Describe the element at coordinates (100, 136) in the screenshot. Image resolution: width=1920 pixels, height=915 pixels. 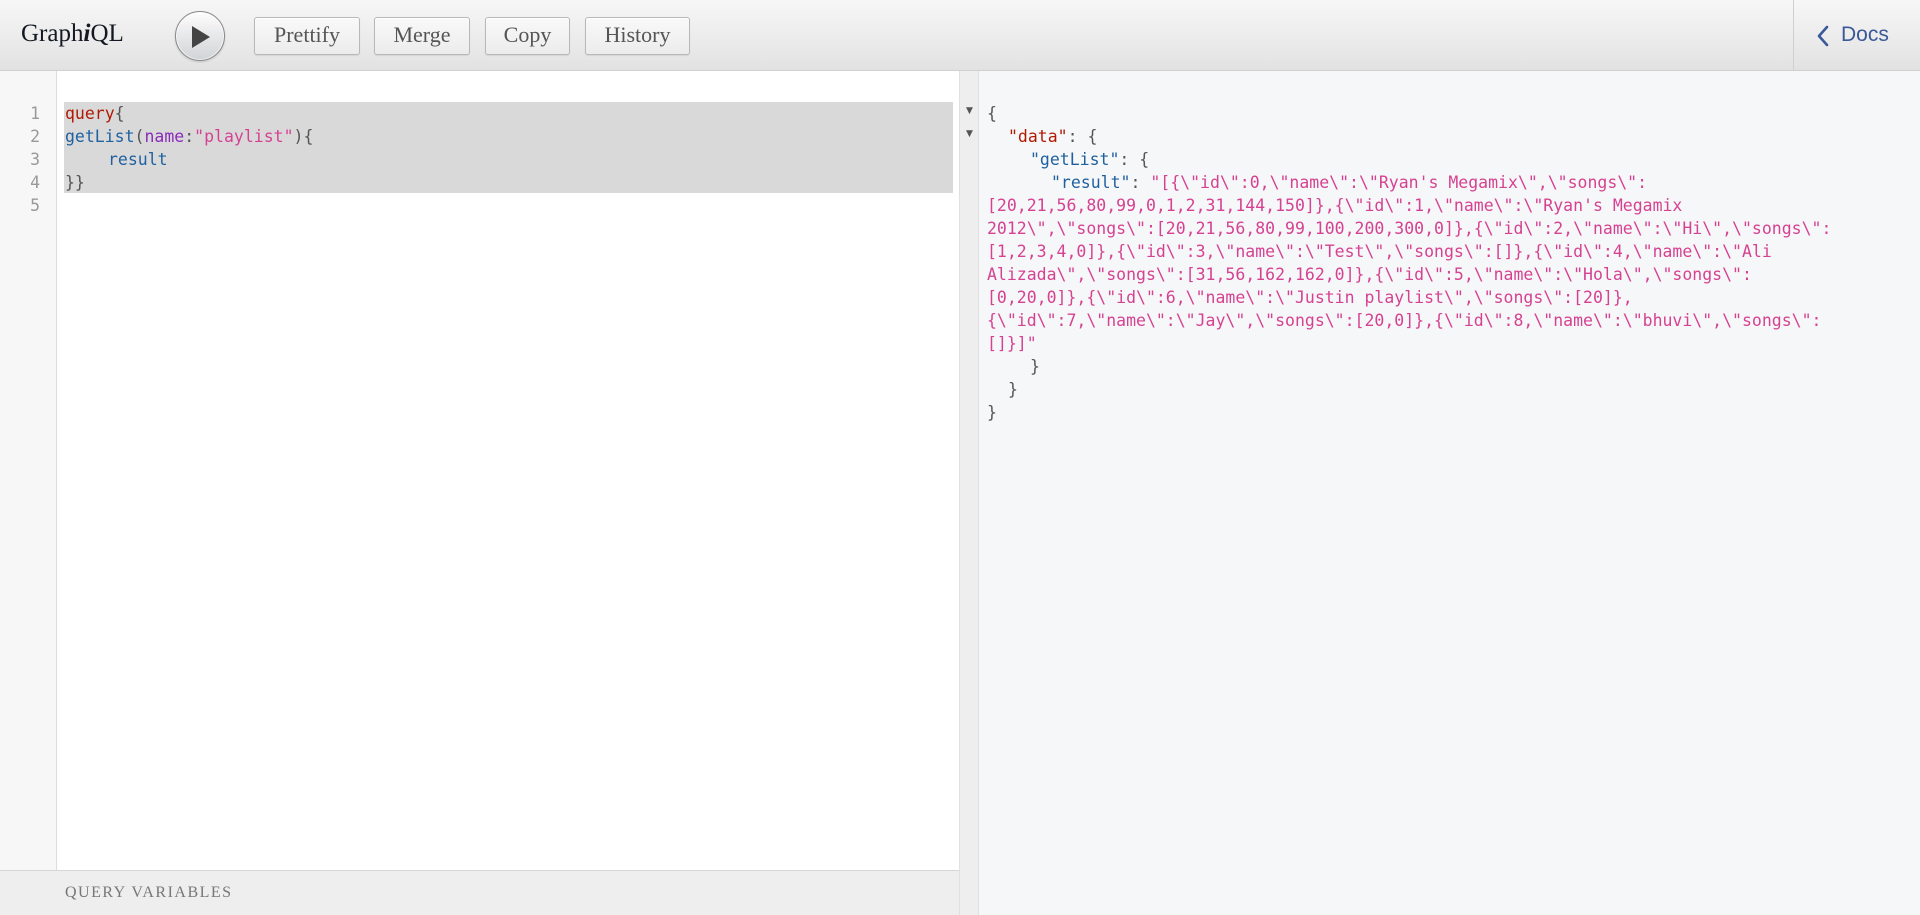
I see `field-getlist: getList` at that location.